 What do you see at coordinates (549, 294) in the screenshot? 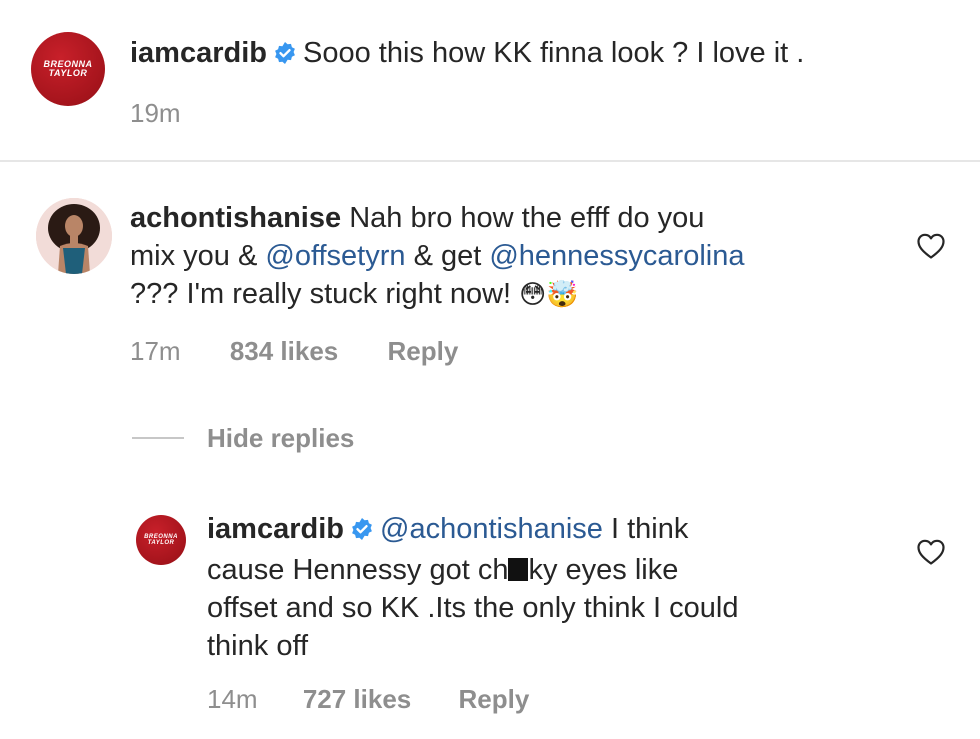
I see `emoji: 😳🤯` at bounding box center [549, 294].